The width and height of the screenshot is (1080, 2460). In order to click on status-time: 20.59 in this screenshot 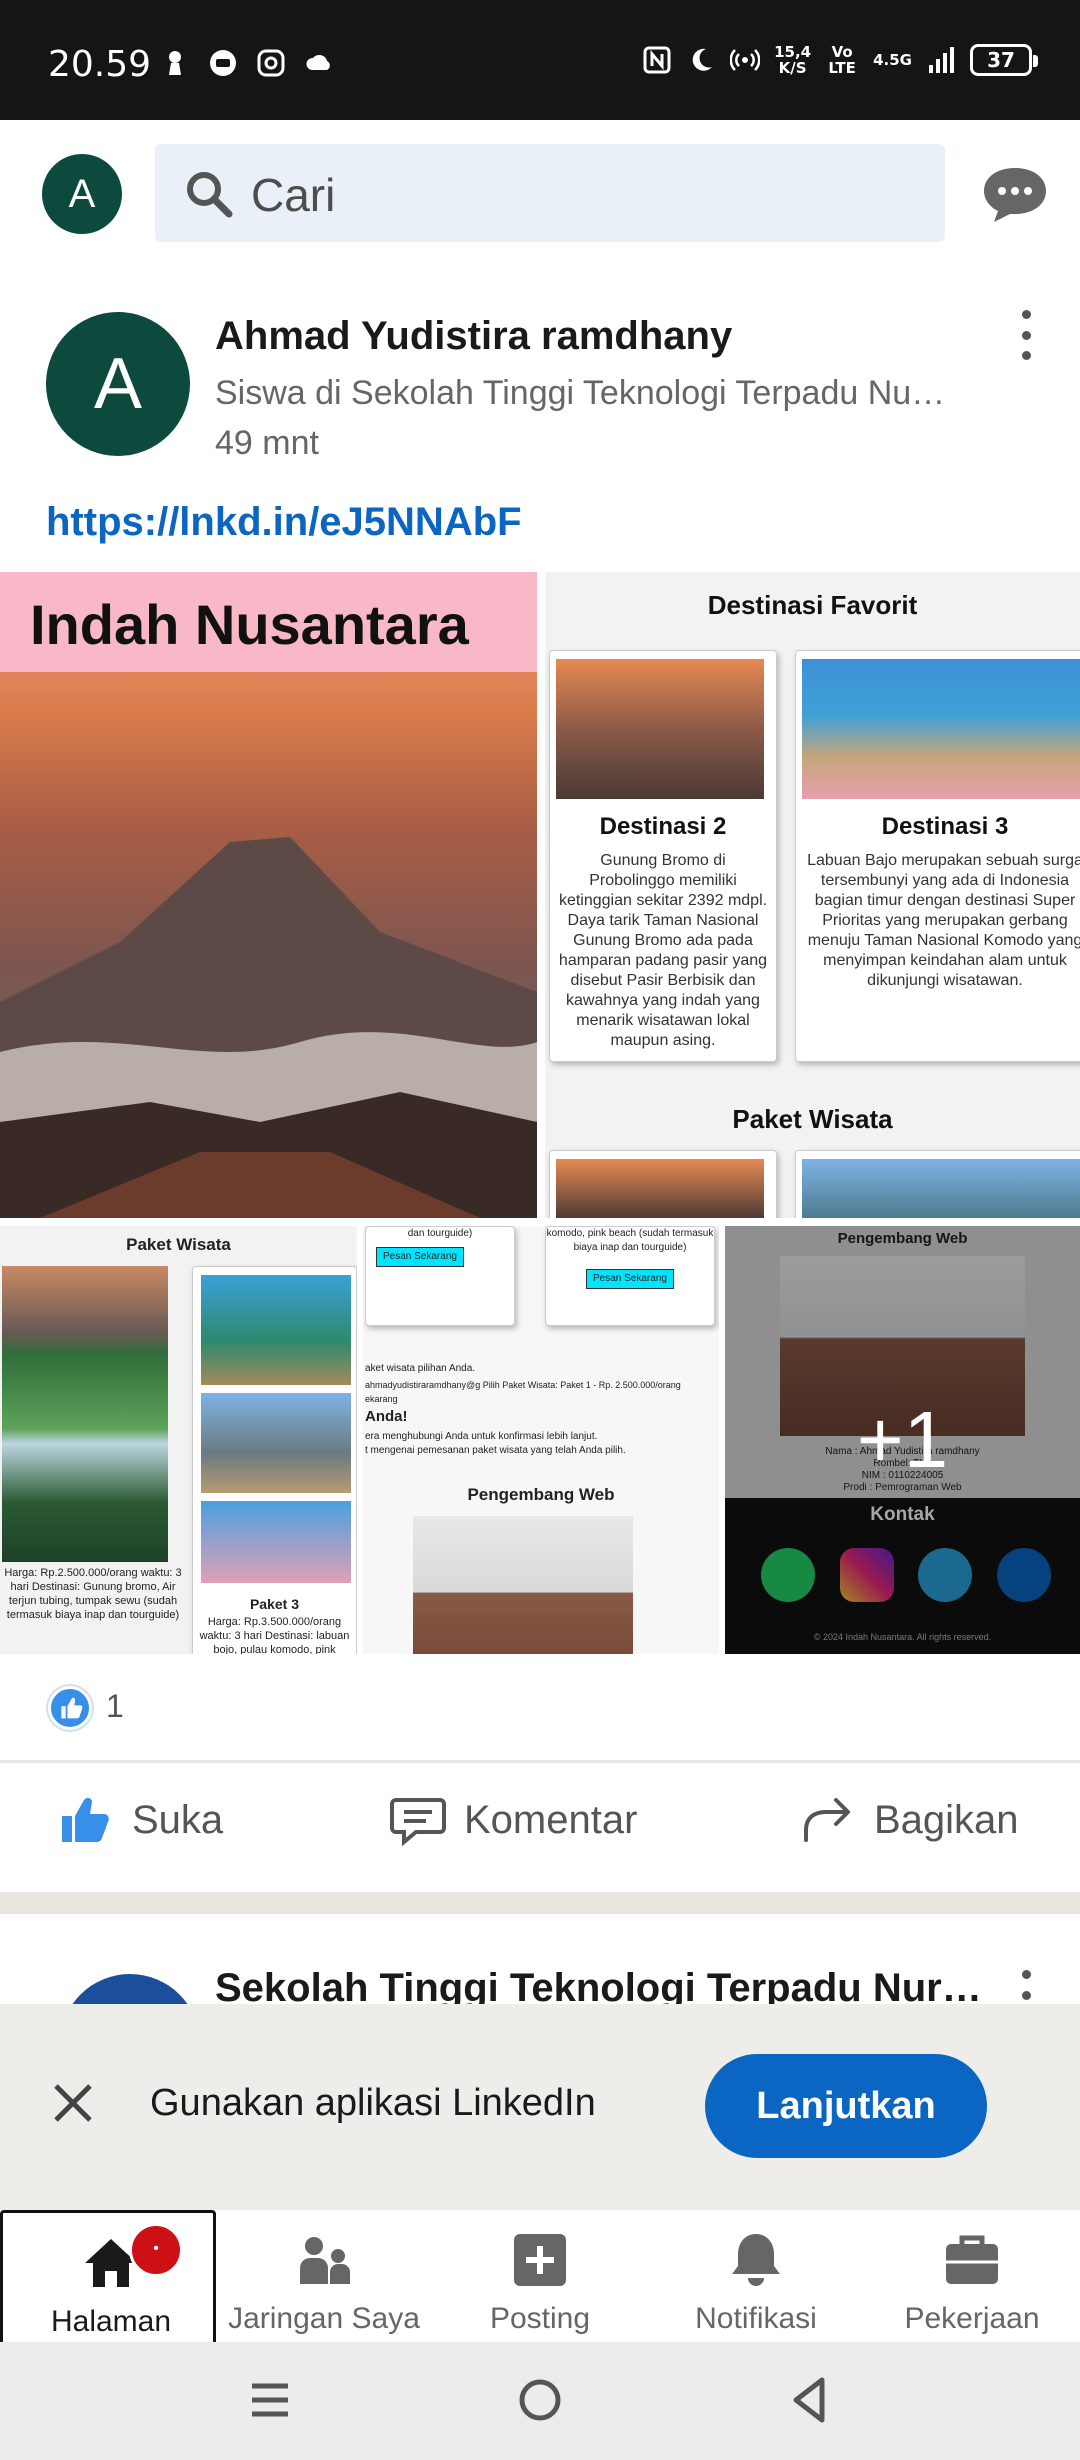, I will do `click(100, 64)`.